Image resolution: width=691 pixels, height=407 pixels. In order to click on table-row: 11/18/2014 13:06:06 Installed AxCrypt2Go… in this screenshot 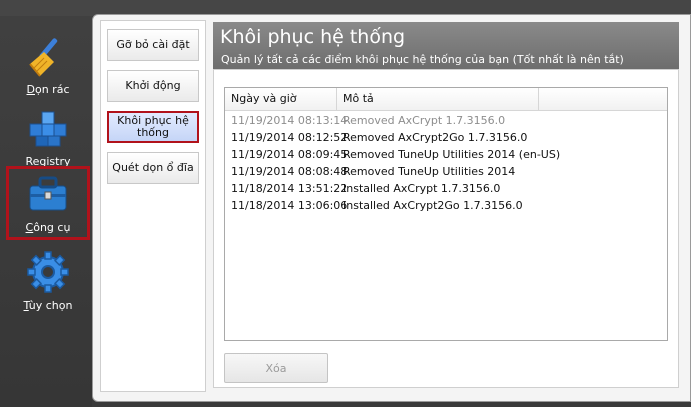, I will do `click(446, 205)`.